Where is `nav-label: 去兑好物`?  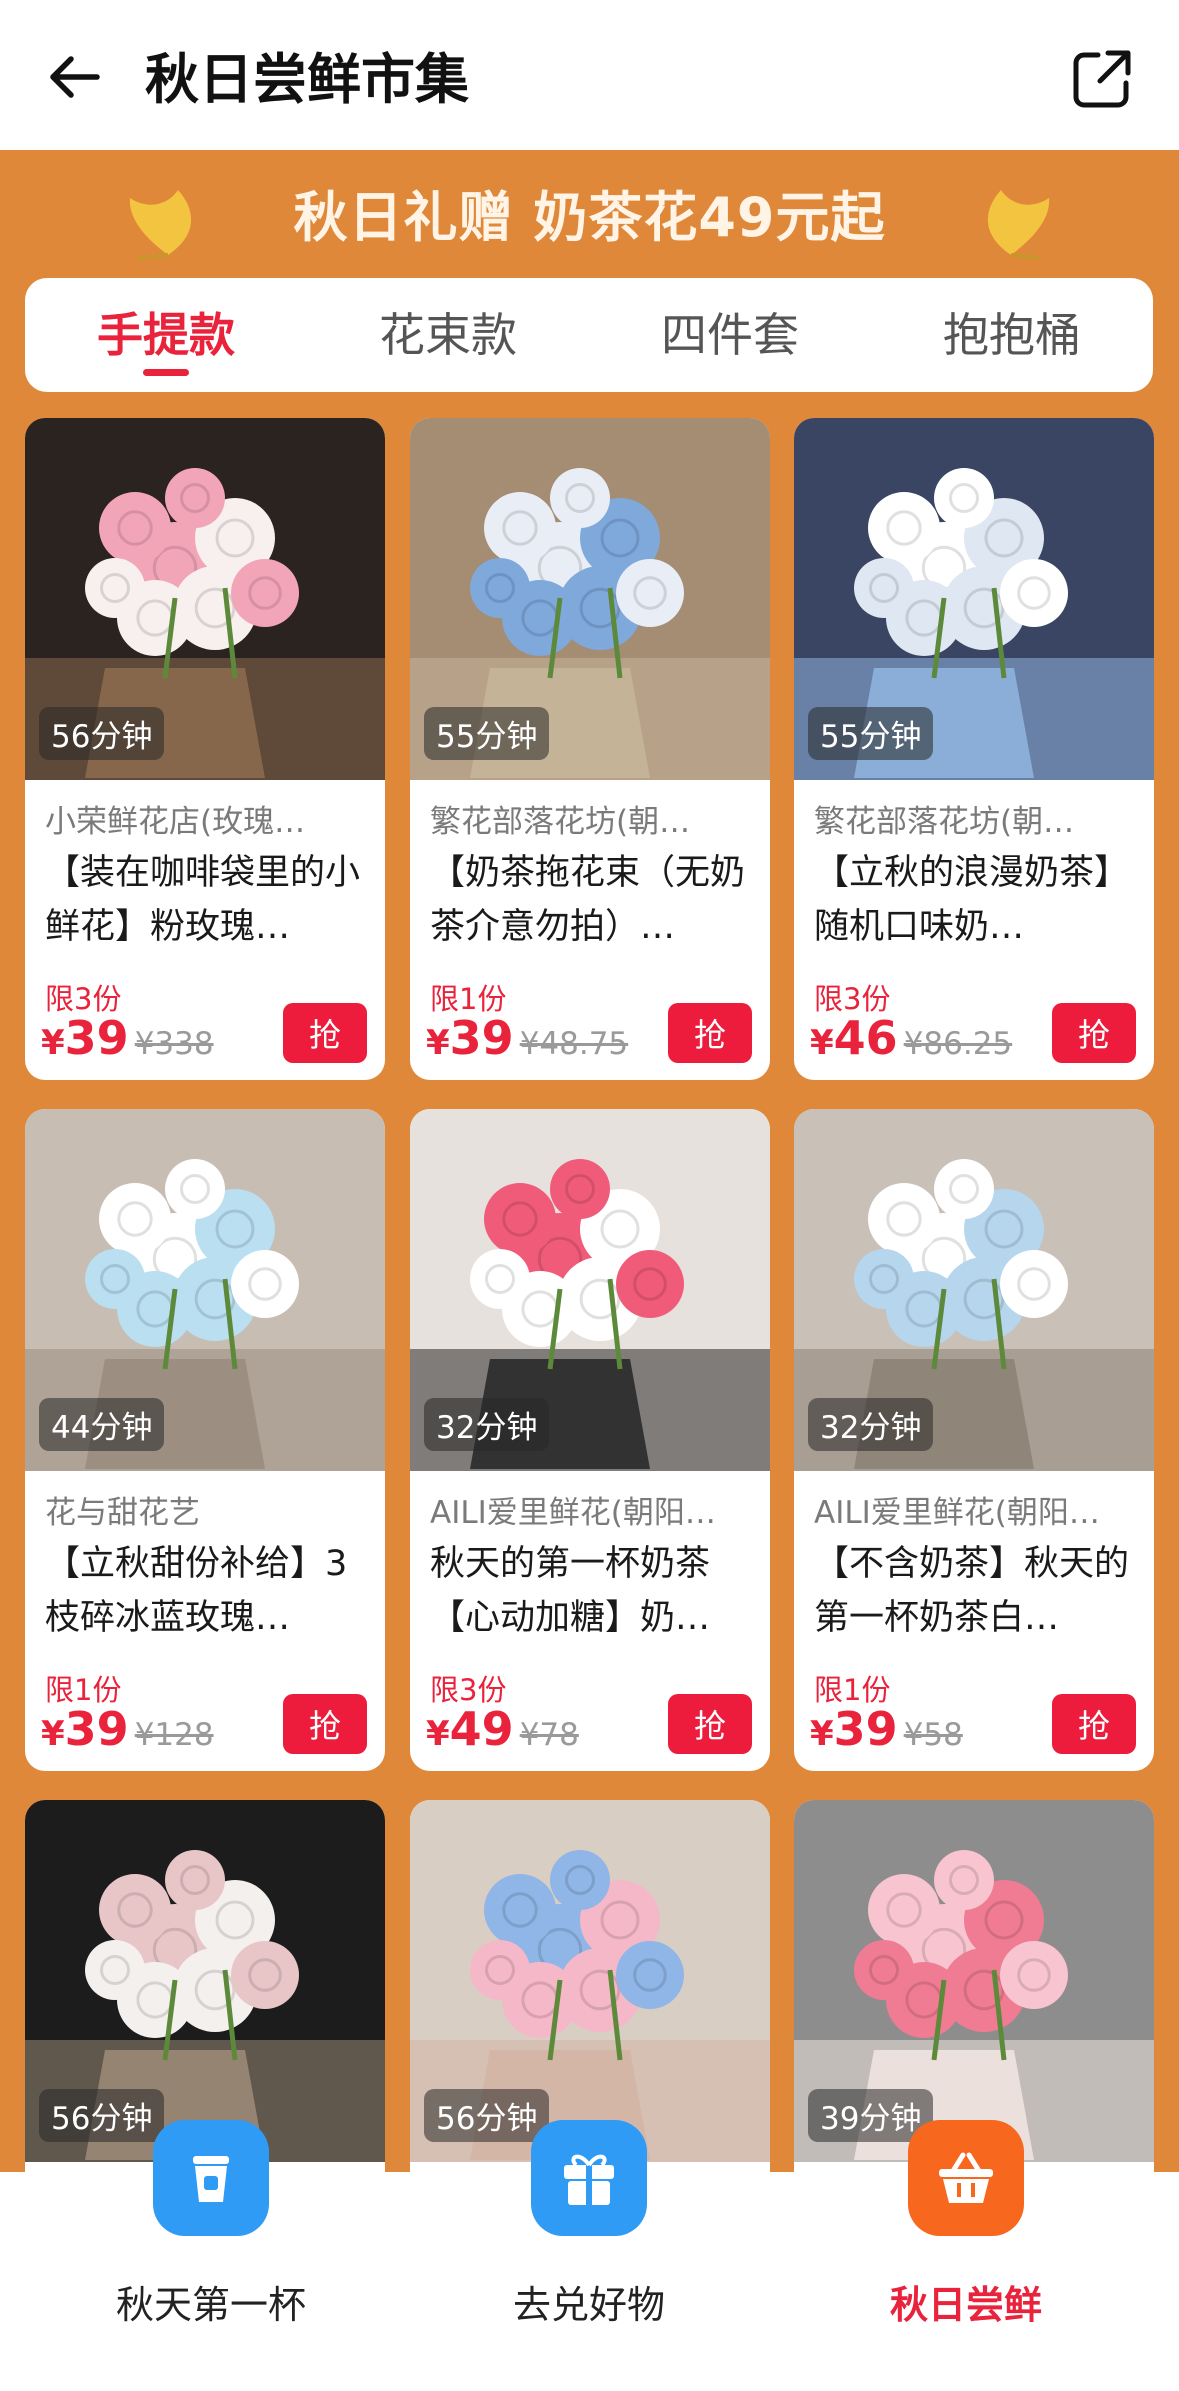
nav-label: 去兑好物 is located at coordinates (588, 2305).